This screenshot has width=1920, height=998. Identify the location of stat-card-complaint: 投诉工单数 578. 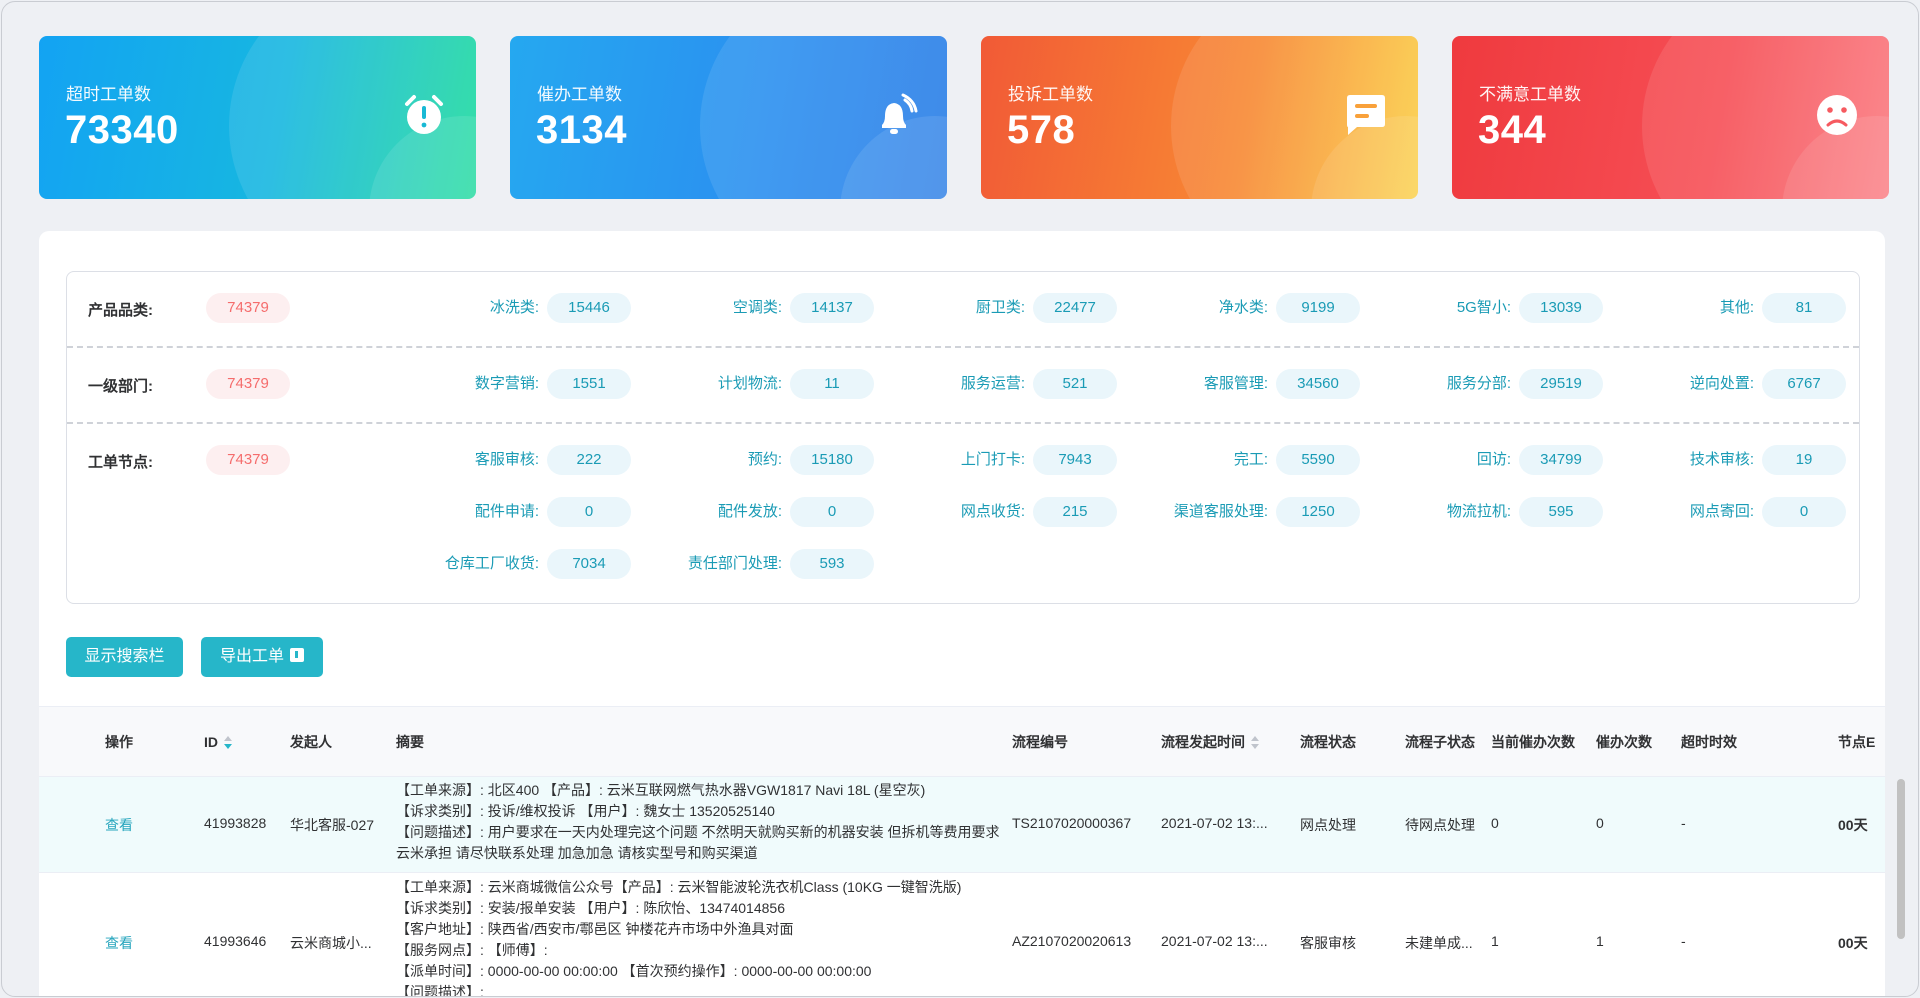
(1199, 117).